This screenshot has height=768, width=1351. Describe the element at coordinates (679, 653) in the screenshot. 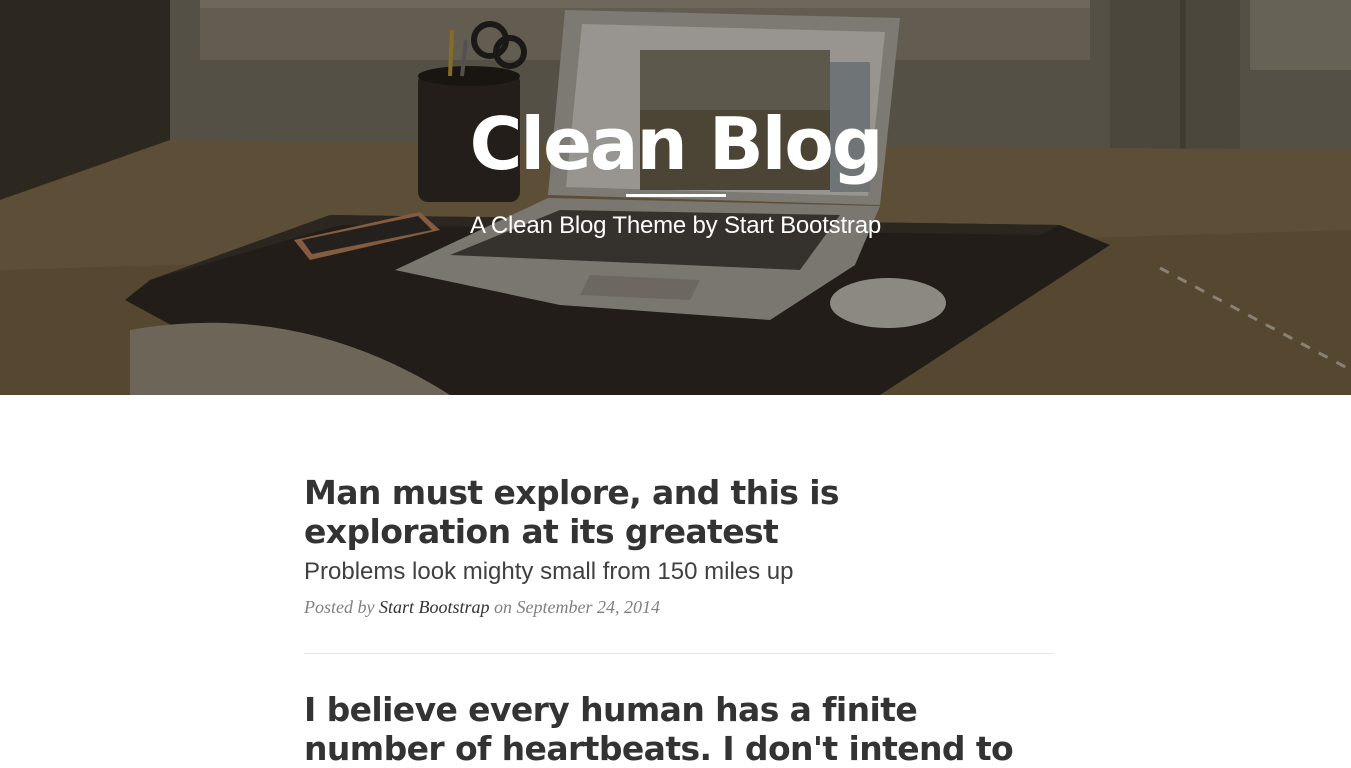

I see `post-divider` at that location.